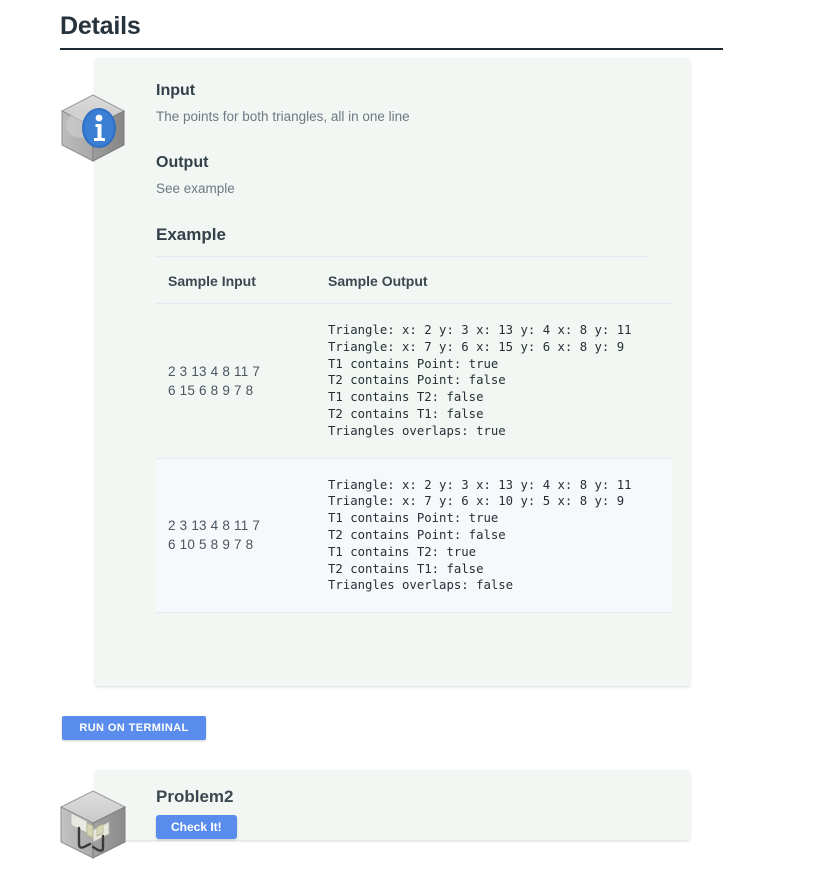  I want to click on page-title: Details, so click(100, 26).